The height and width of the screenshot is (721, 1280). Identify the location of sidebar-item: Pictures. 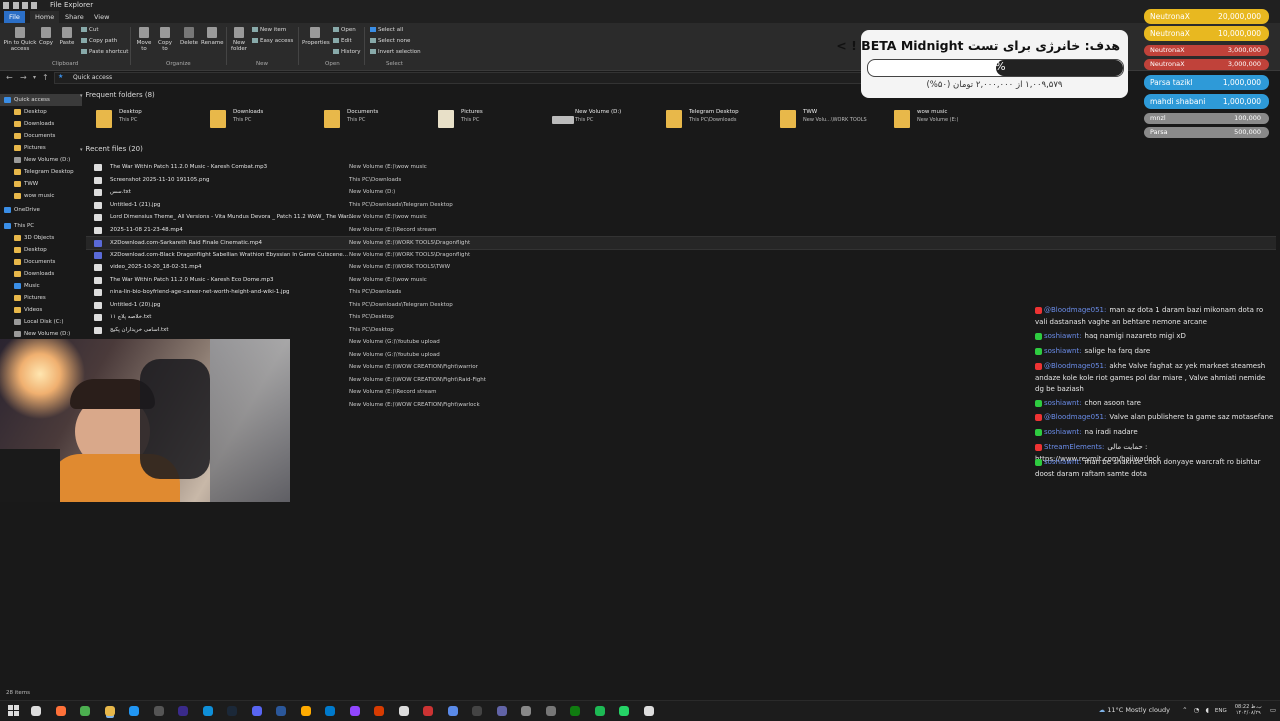
(46, 298).